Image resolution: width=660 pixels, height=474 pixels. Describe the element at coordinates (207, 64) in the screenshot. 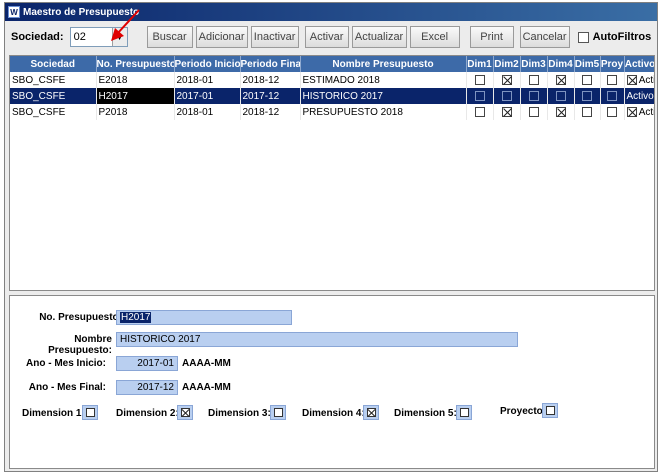

I see `col-header: Periodo Inicio` at that location.